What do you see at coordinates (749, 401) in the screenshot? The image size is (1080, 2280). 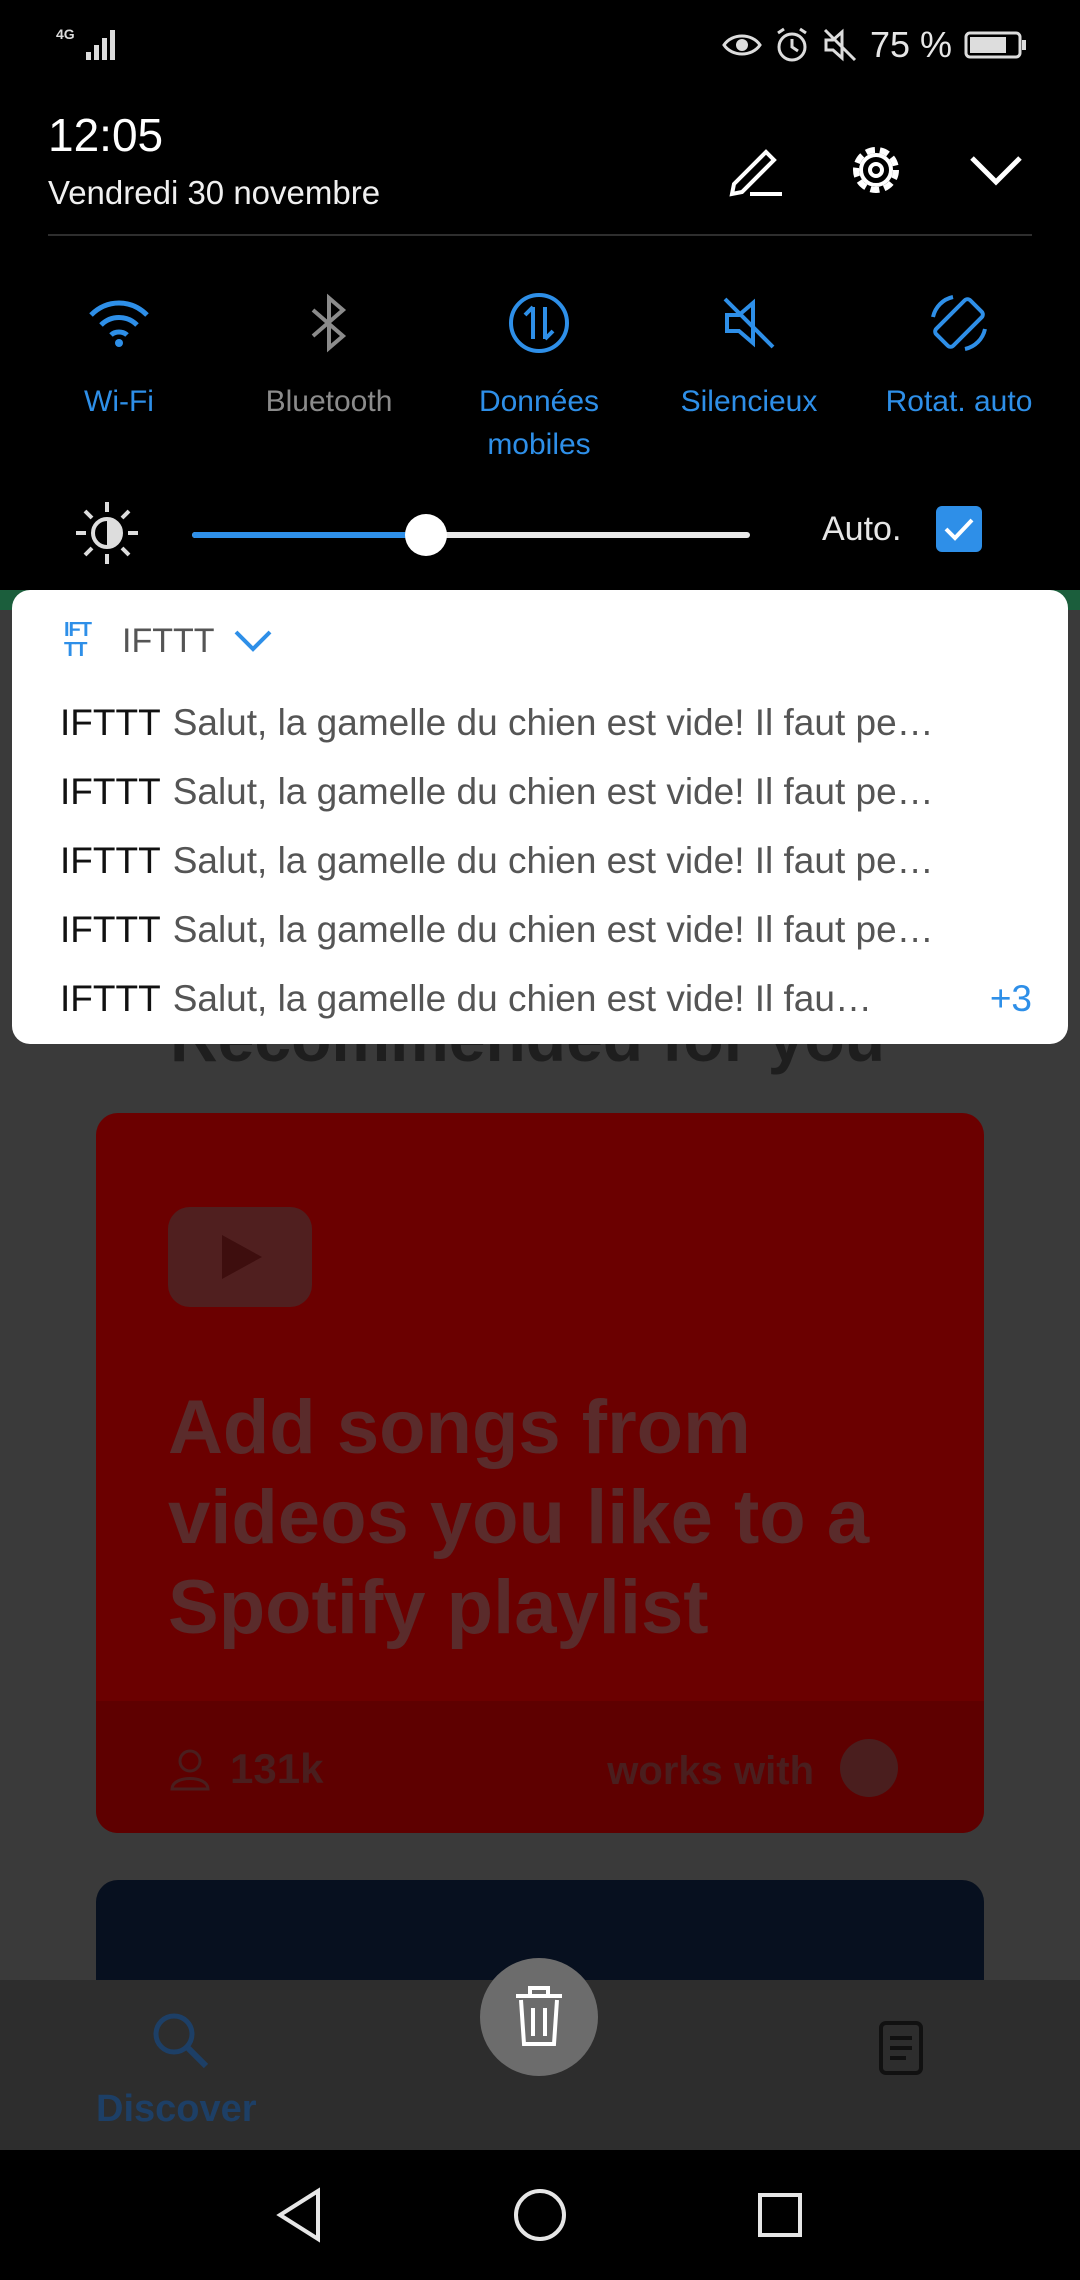 I see `tile-silent-label: Silencieux` at bounding box center [749, 401].